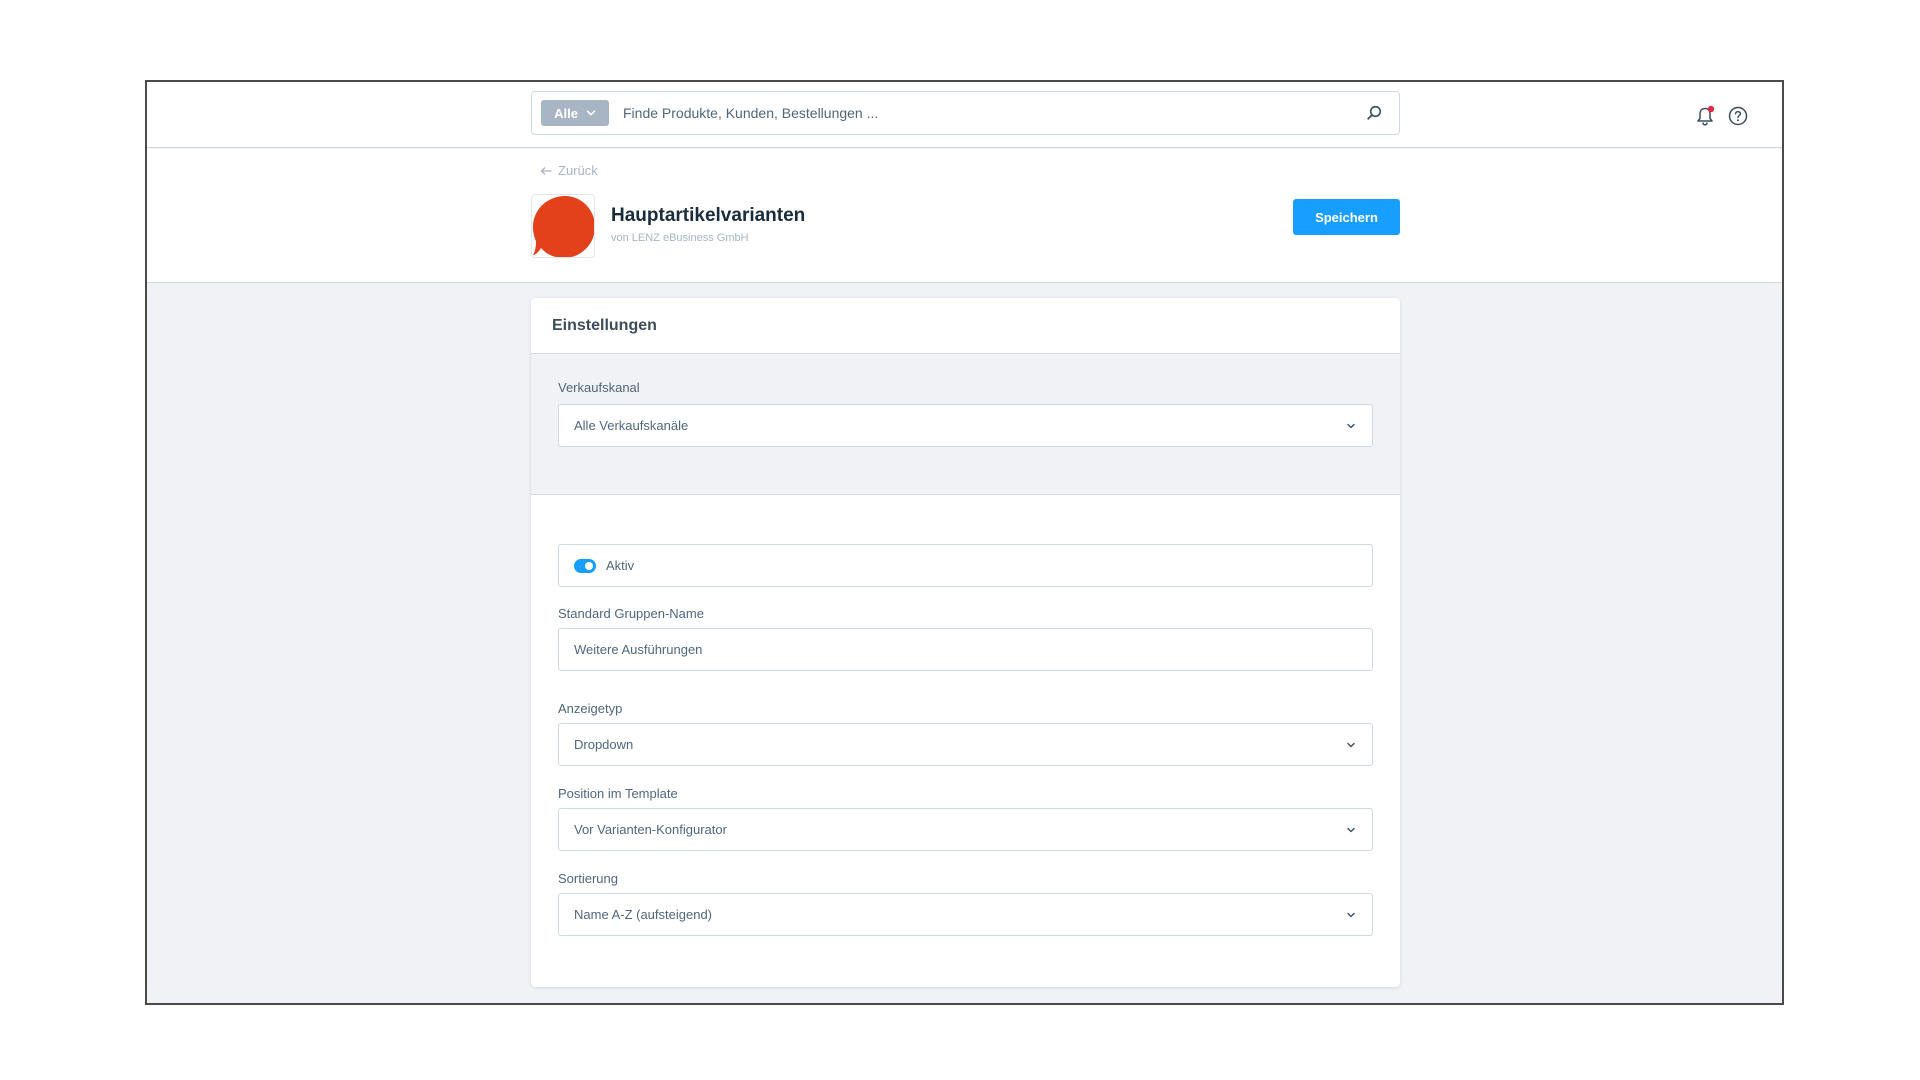 This screenshot has width=1920, height=1080. What do you see at coordinates (965, 829) in the screenshot?
I see `template-position-select: Vor Varianten-Konfigurator` at bounding box center [965, 829].